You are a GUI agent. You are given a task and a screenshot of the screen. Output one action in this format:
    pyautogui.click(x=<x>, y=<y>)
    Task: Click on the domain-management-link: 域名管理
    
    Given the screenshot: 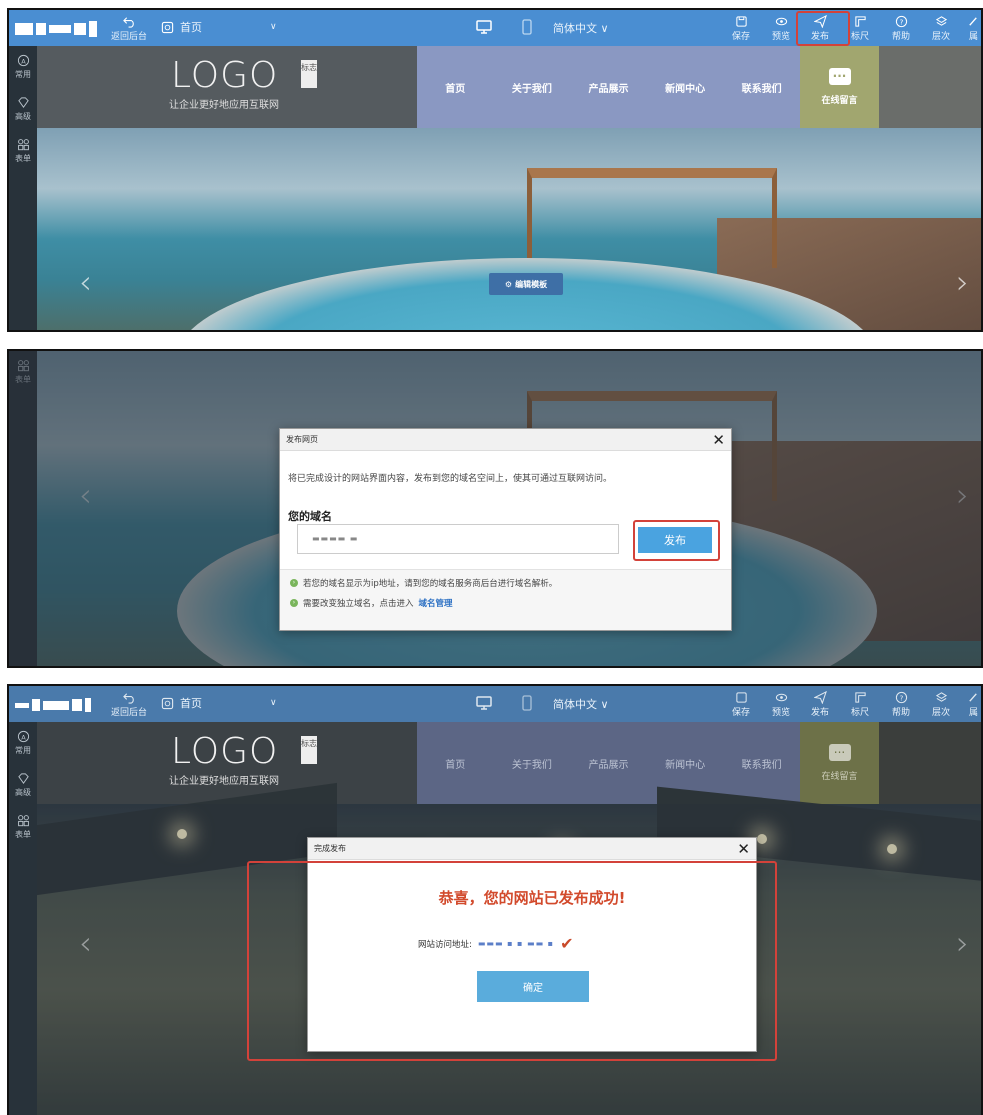 What is the action you would take?
    pyautogui.click(x=436, y=603)
    